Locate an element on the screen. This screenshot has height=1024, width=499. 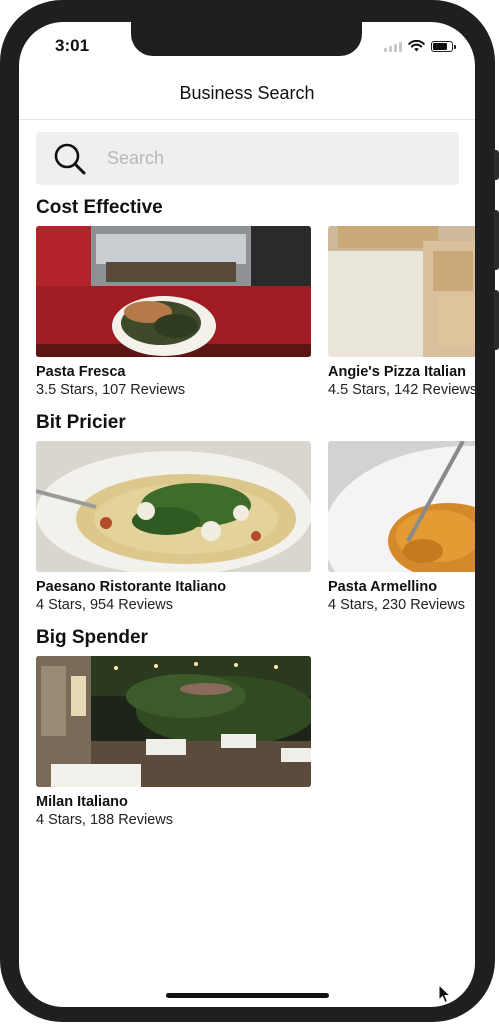
nav-divider is located at coordinates (247, 119).